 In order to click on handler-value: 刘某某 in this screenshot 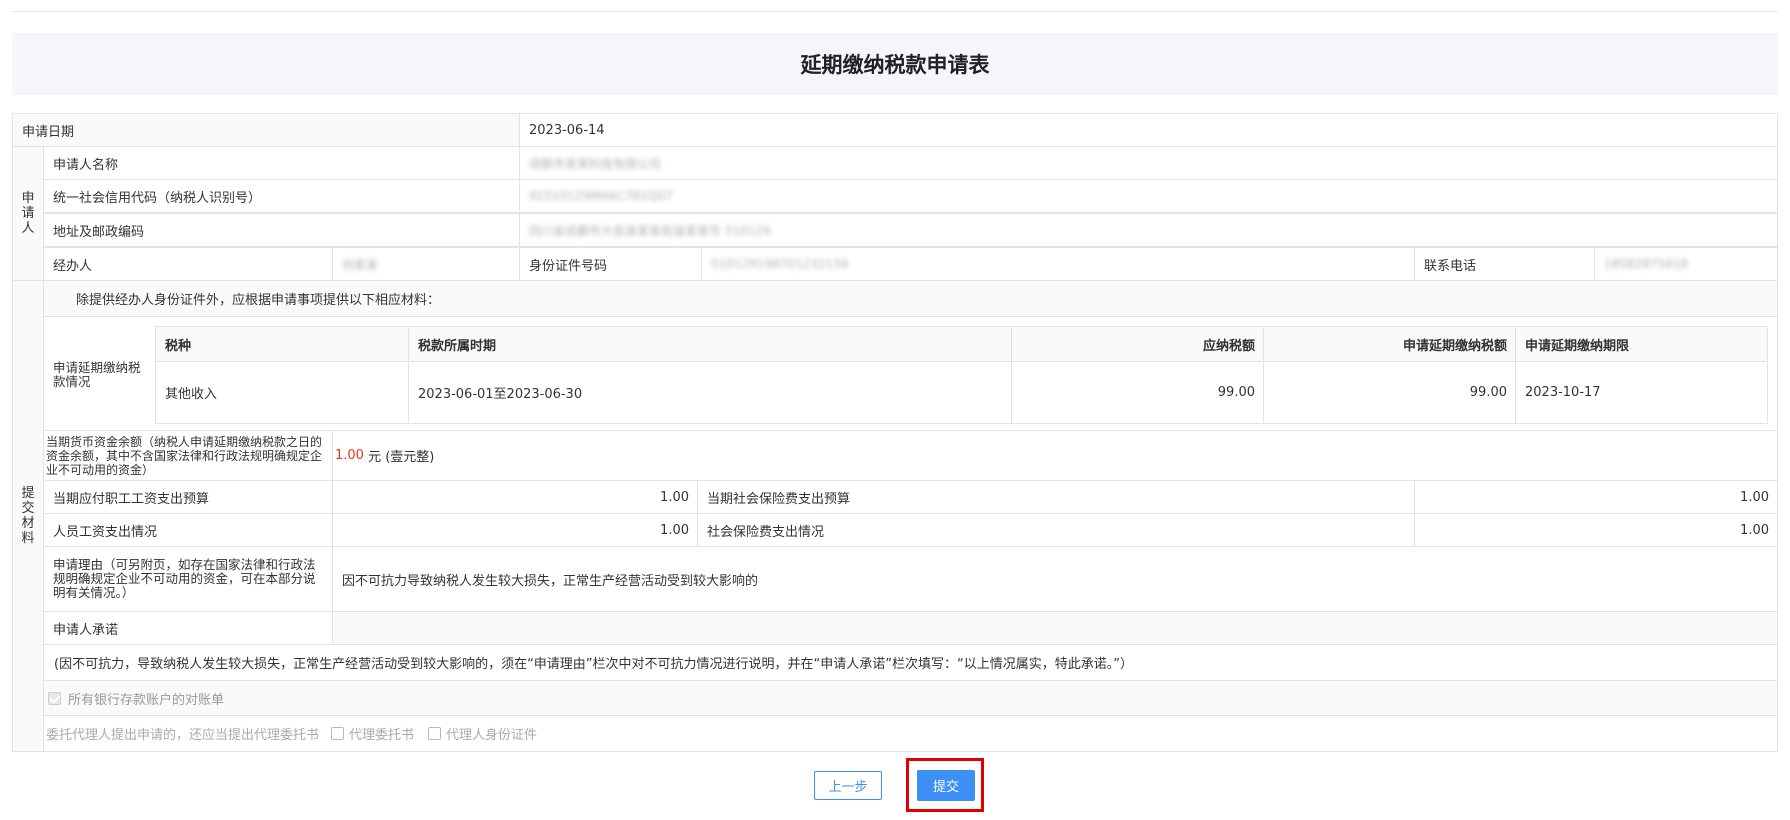, I will do `click(426, 264)`.